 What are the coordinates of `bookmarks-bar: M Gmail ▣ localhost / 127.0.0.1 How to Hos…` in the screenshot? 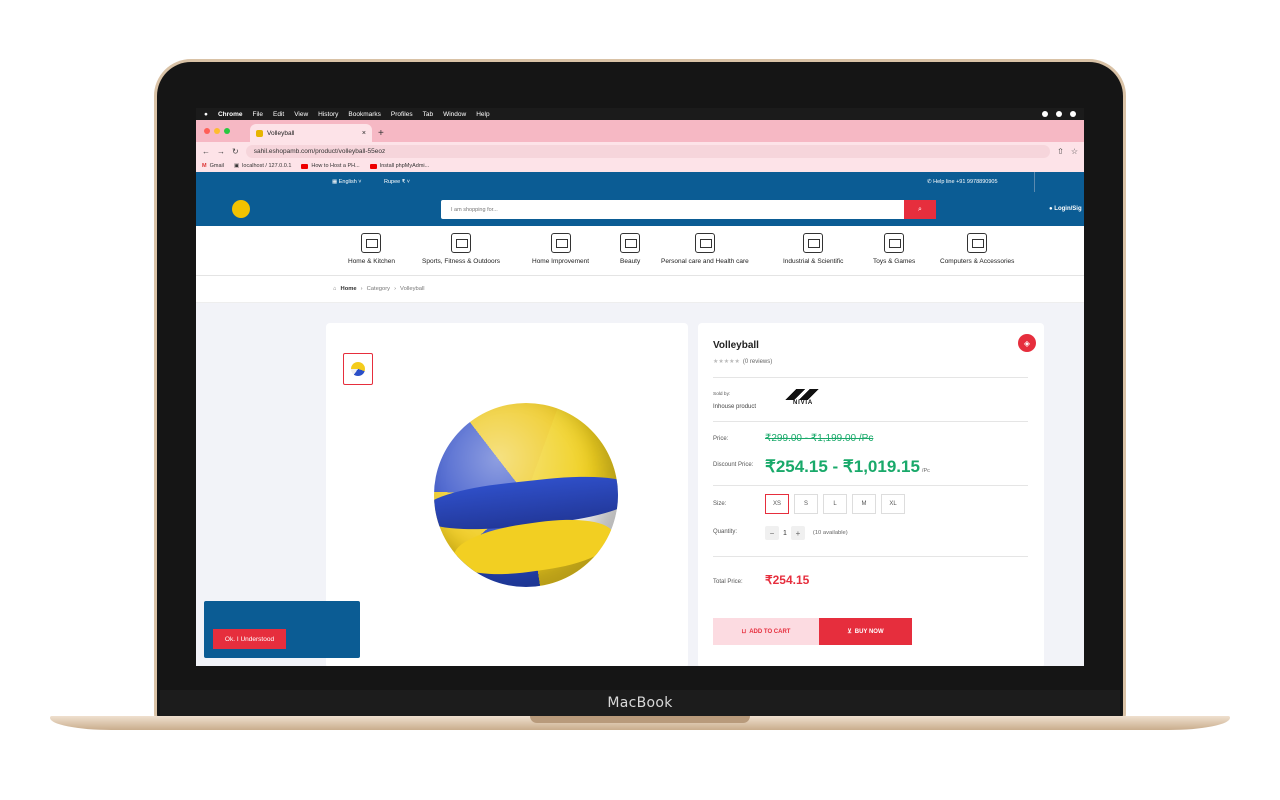 It's located at (640, 166).